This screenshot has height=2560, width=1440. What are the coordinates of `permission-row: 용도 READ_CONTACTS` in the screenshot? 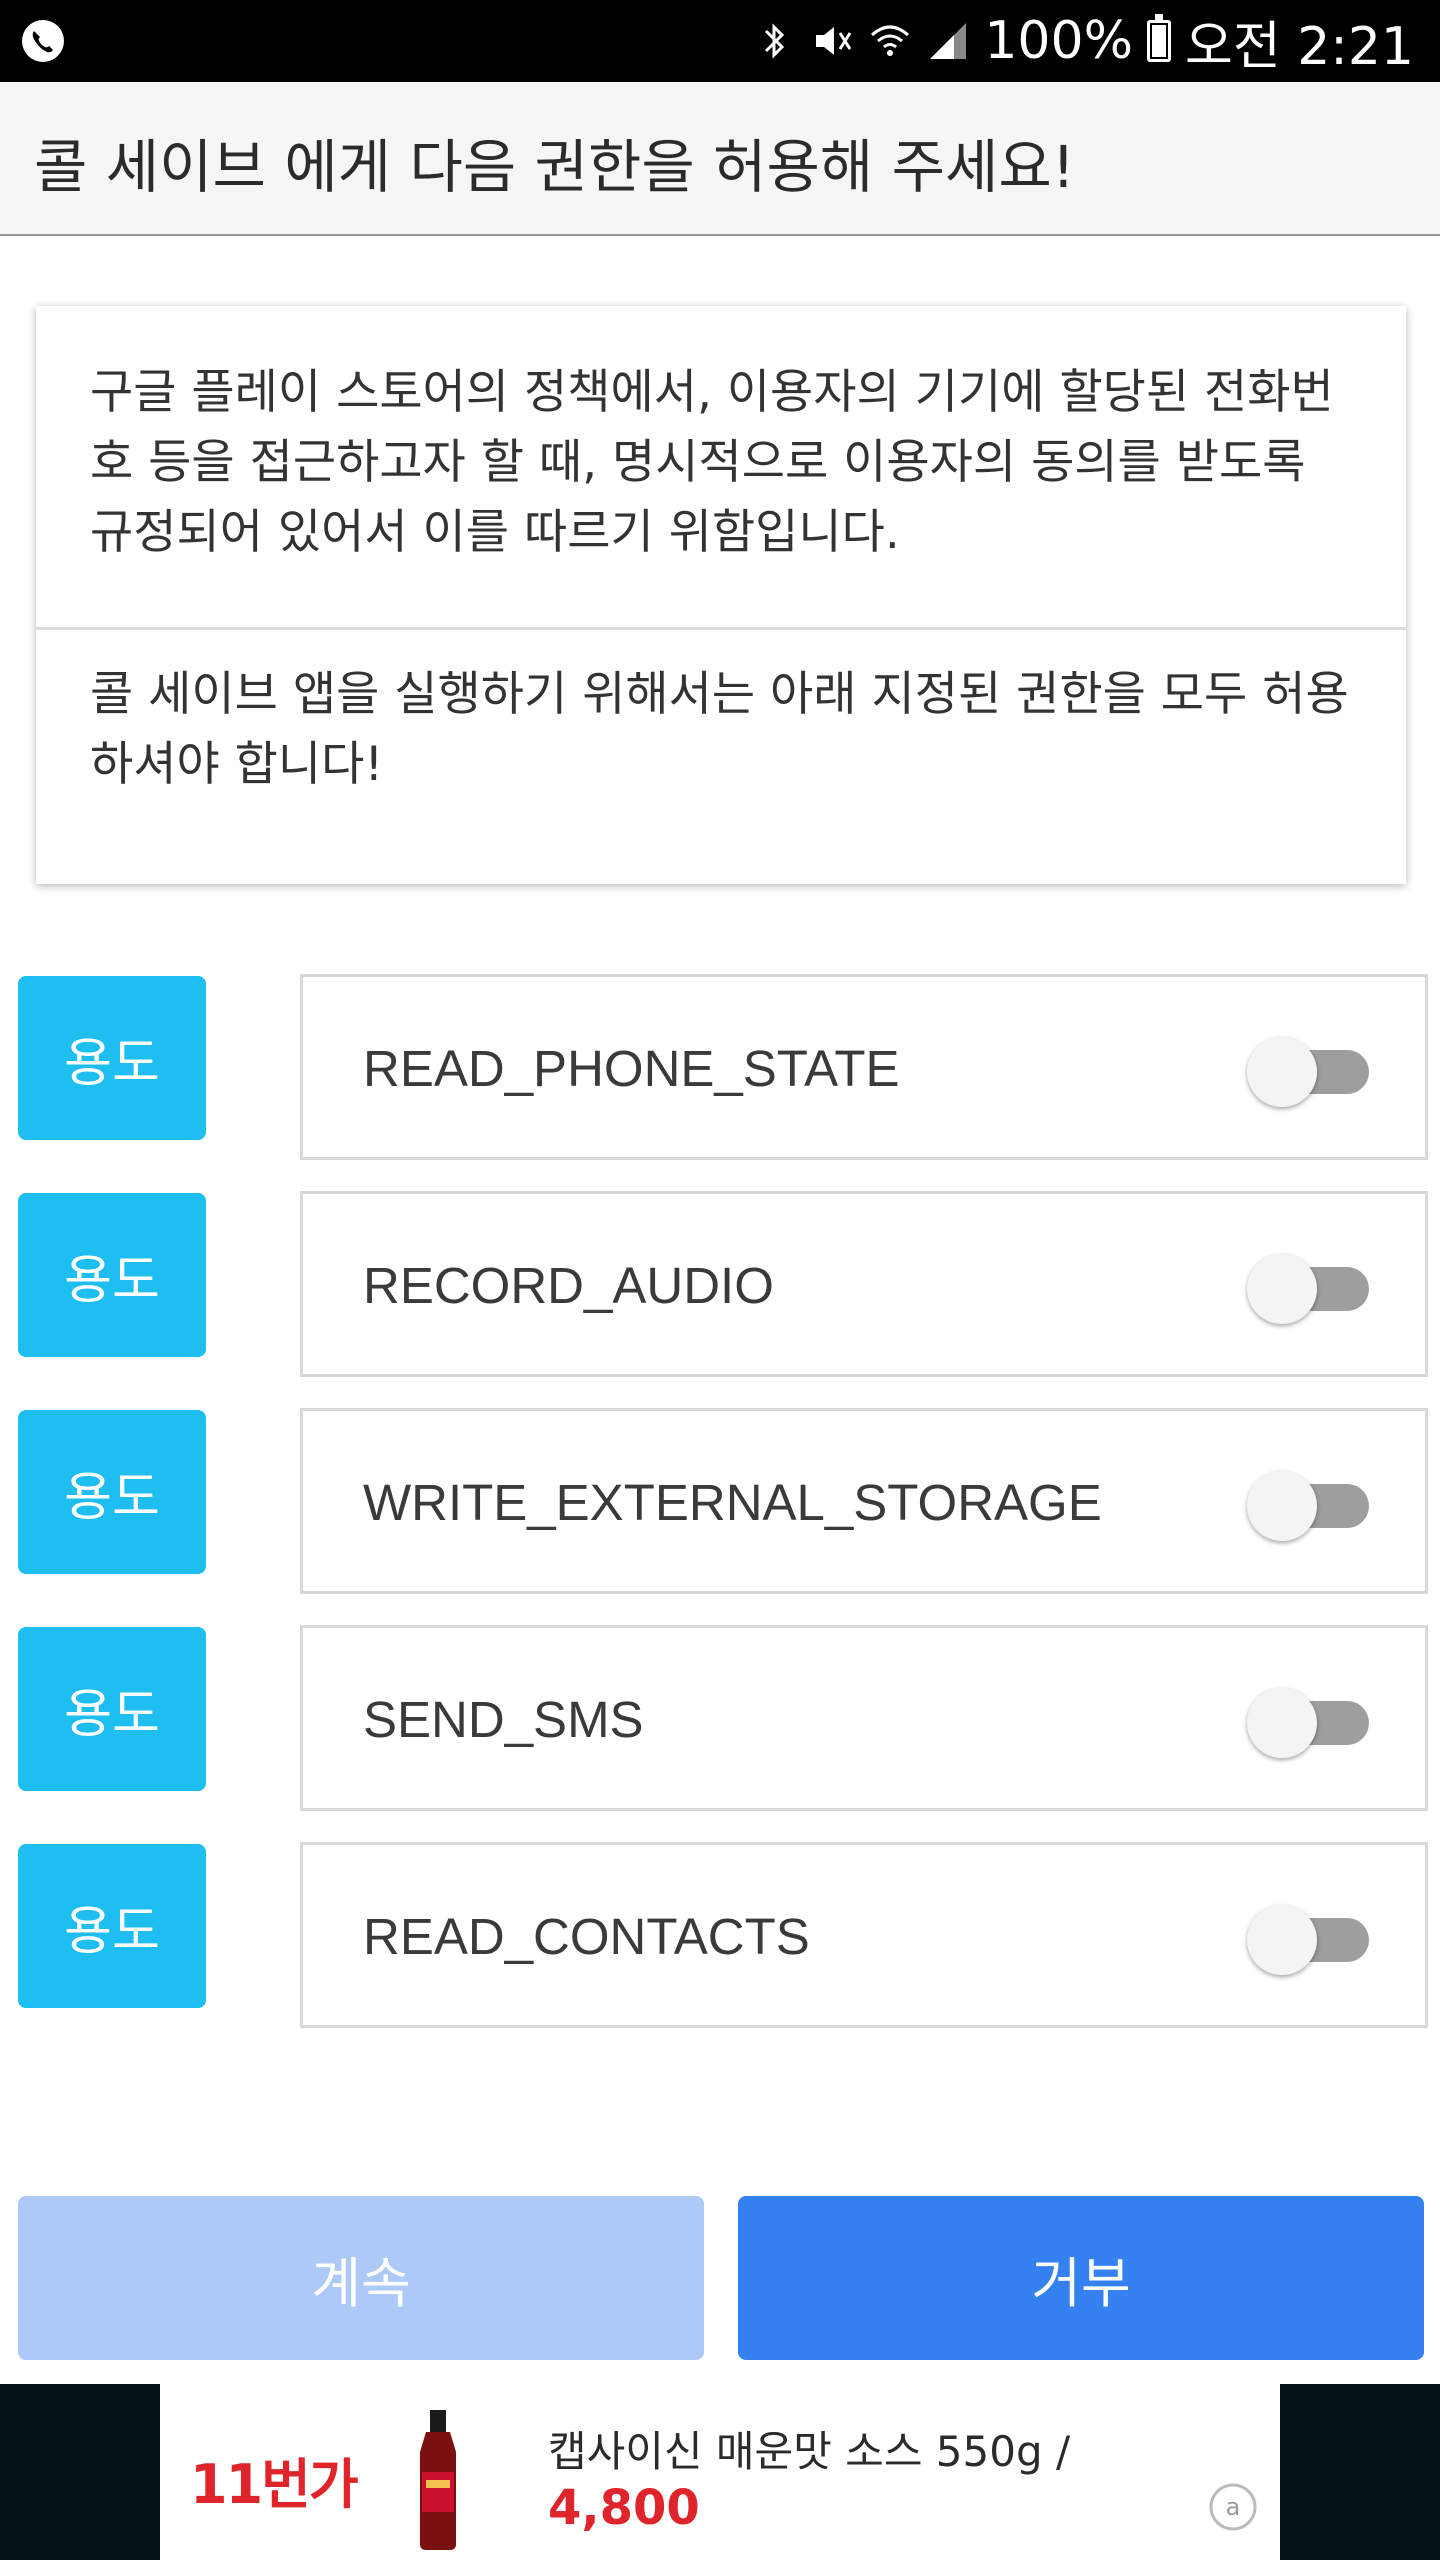 It's located at (720, 1937).